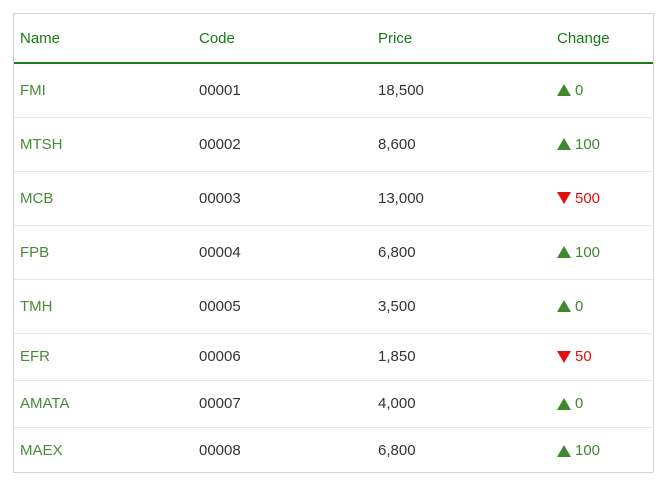 Image resolution: width=669 pixels, height=491 pixels. What do you see at coordinates (103, 144) in the screenshot?
I see `stock-name: MTSH` at bounding box center [103, 144].